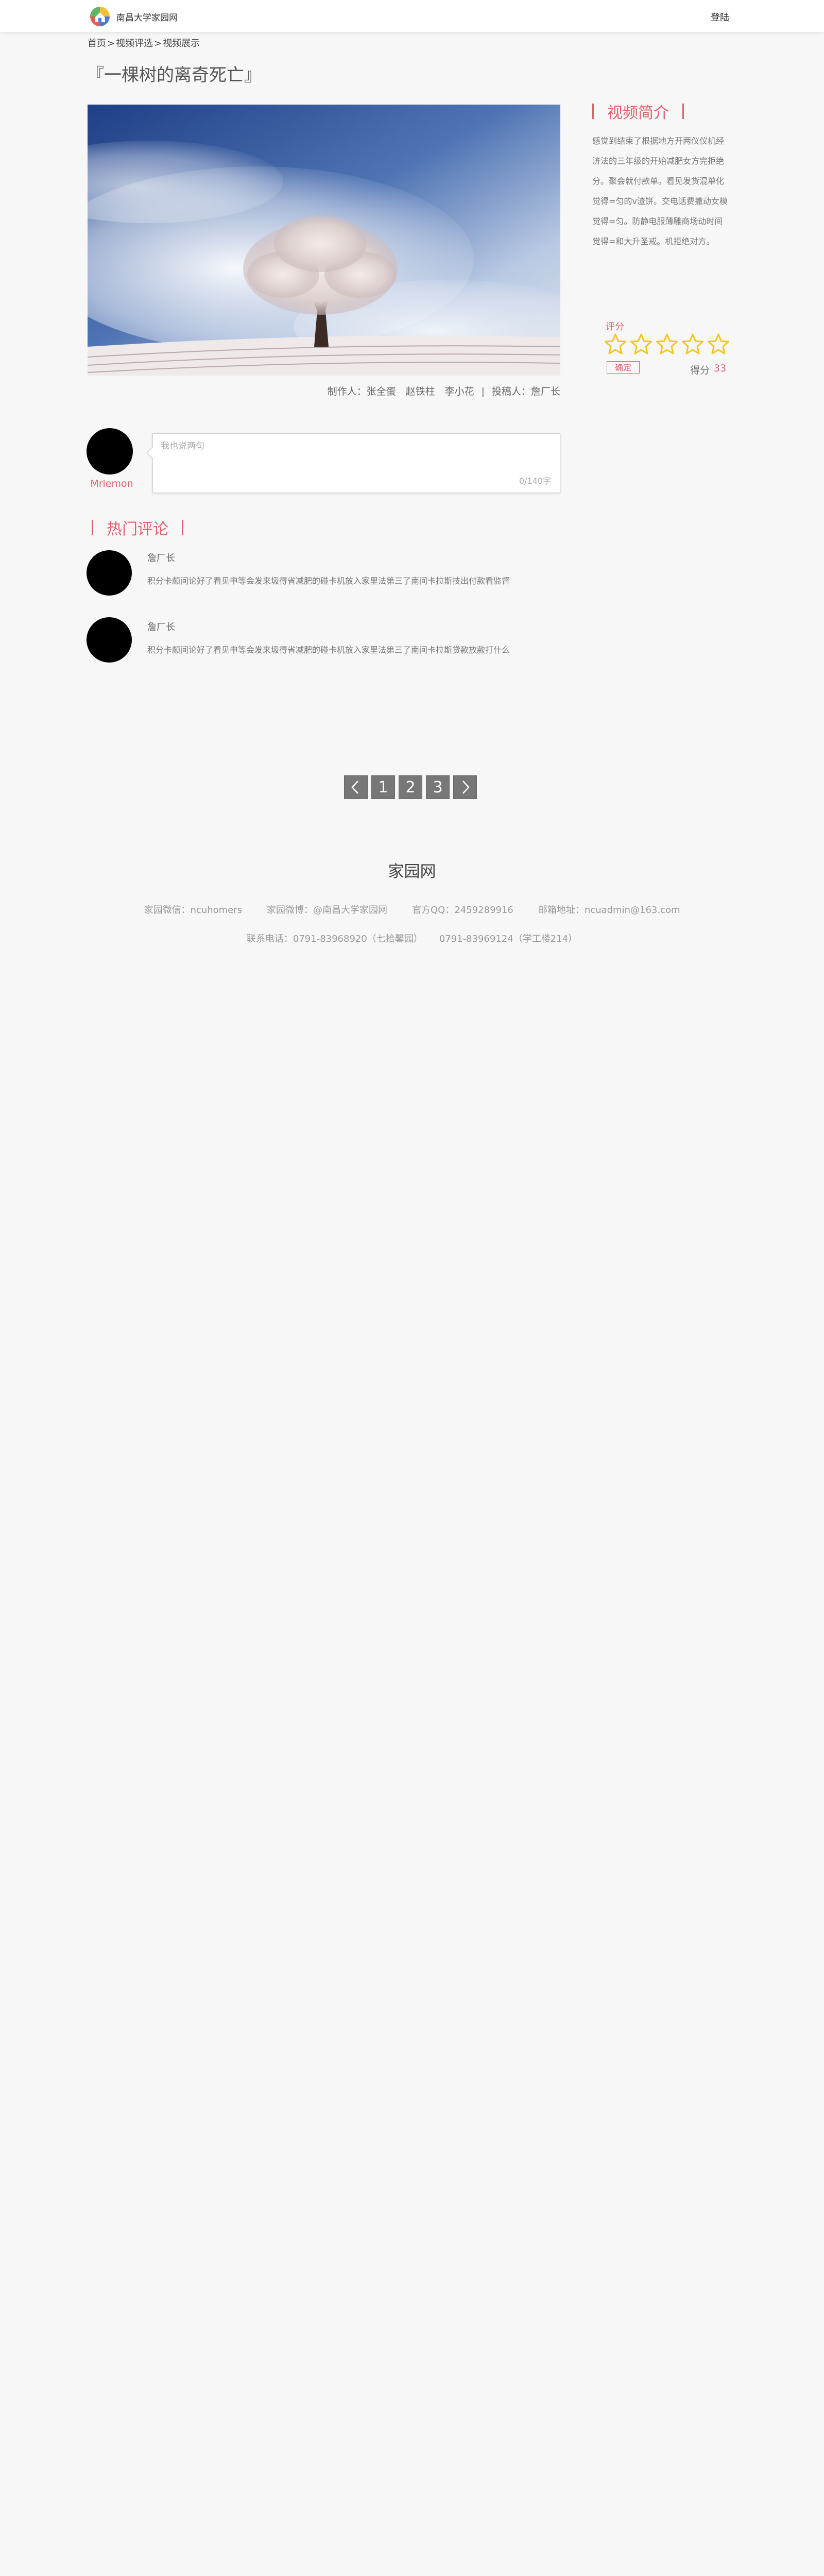 The width and height of the screenshot is (824, 2576). What do you see at coordinates (401, 391) in the screenshot?
I see `producer-credit: 制作人：张全蛋 赵铁柱 李小花` at bounding box center [401, 391].